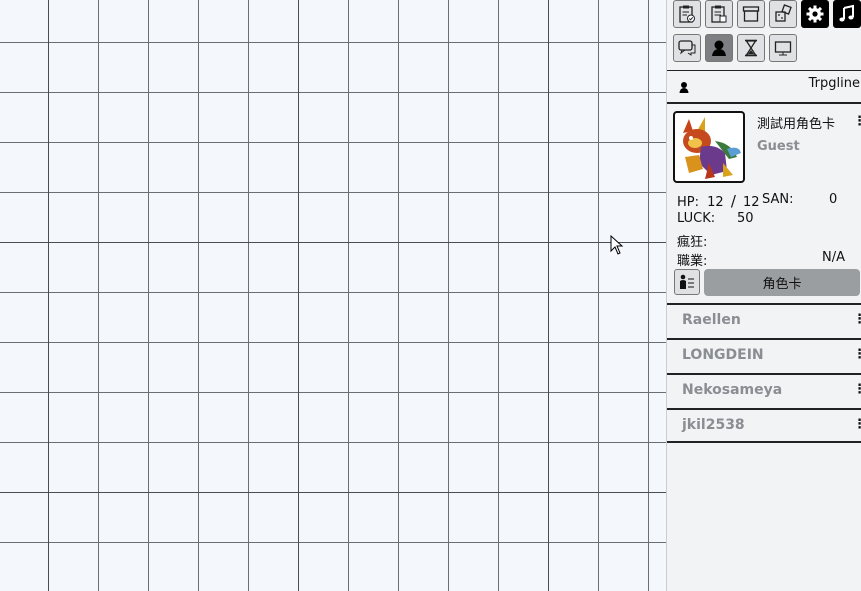 Image resolution: width=861 pixels, height=591 pixels. What do you see at coordinates (723, 355) in the screenshot?
I see `user-name: LONGDEIN` at bounding box center [723, 355].